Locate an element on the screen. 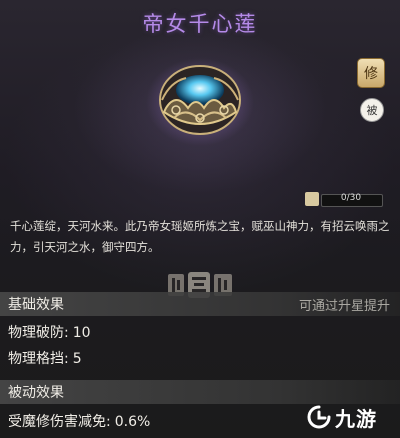 Image resolution: width=400 pixels, height=438 pixels. stat-value: 5 is located at coordinates (77, 359).